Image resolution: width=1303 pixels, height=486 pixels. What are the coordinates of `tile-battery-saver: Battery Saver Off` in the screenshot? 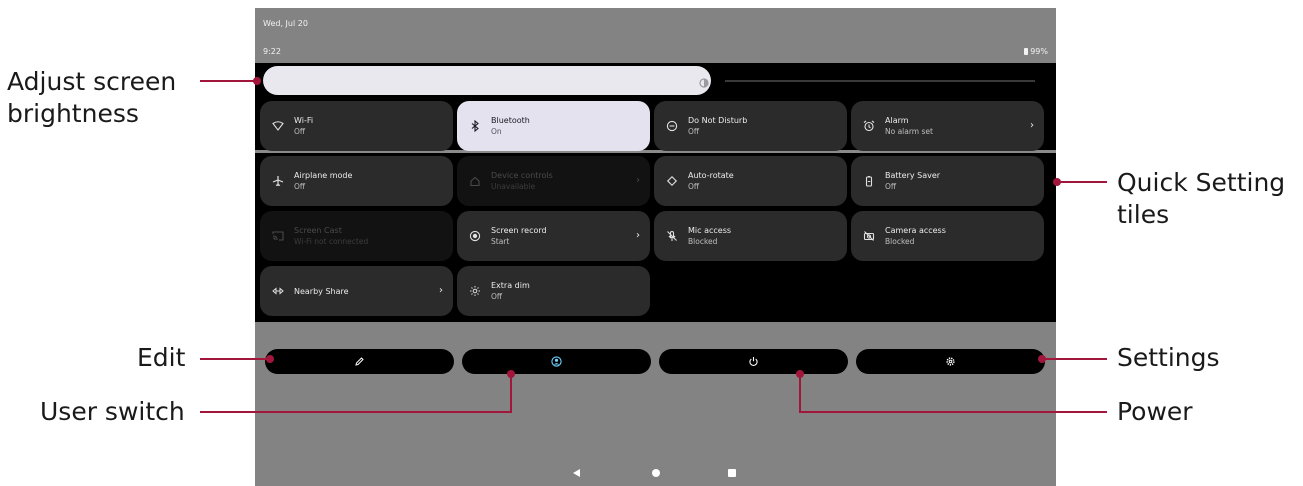 It's located at (947, 181).